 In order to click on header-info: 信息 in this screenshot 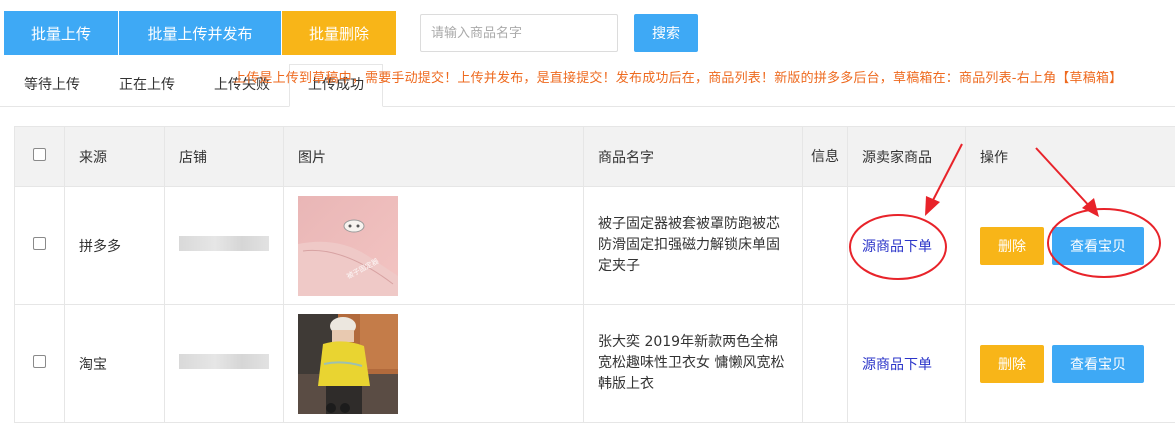, I will do `click(825, 157)`.